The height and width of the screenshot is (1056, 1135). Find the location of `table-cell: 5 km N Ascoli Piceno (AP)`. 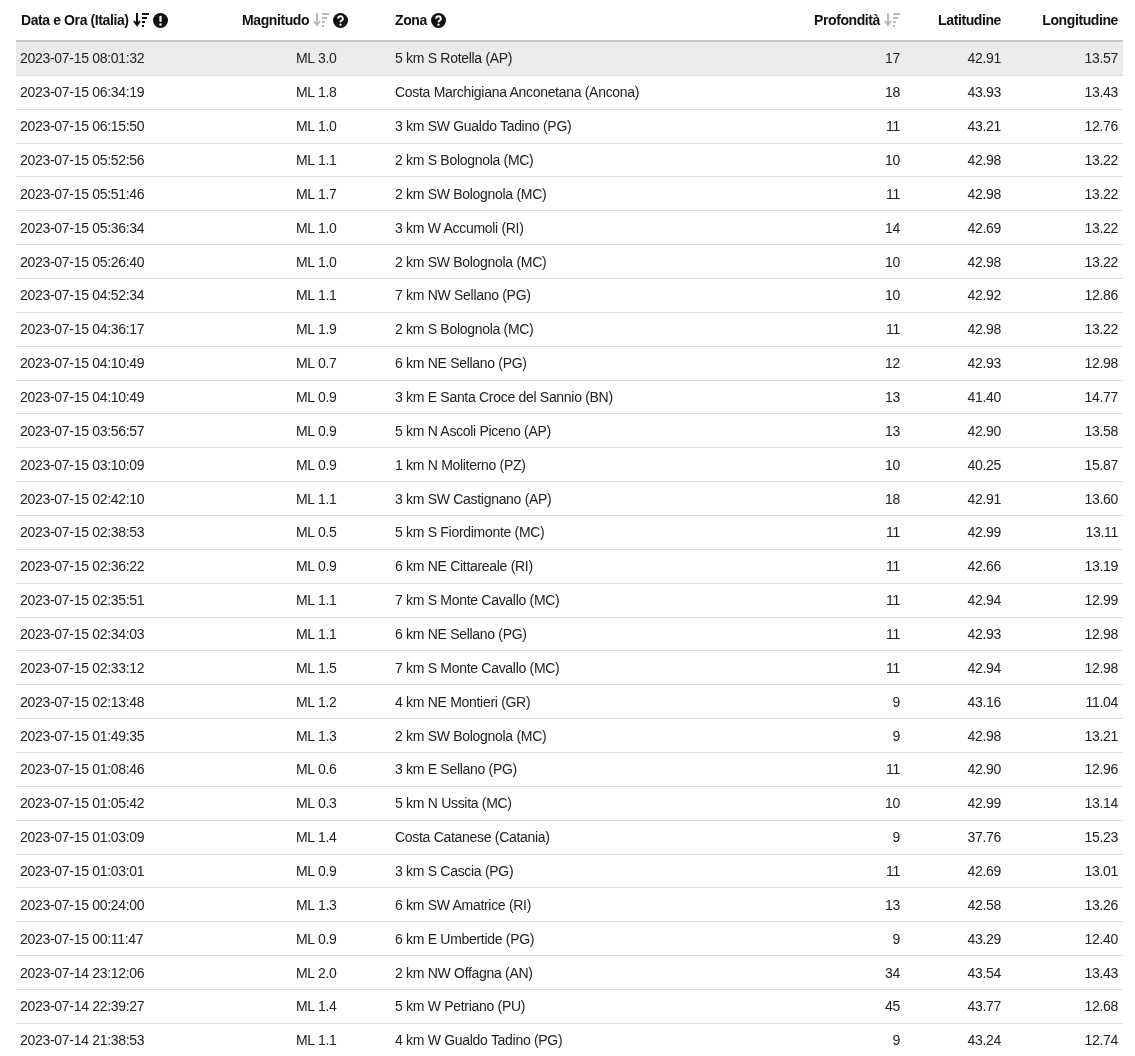

table-cell: 5 km N Ascoli Piceno (AP) is located at coordinates (473, 430).